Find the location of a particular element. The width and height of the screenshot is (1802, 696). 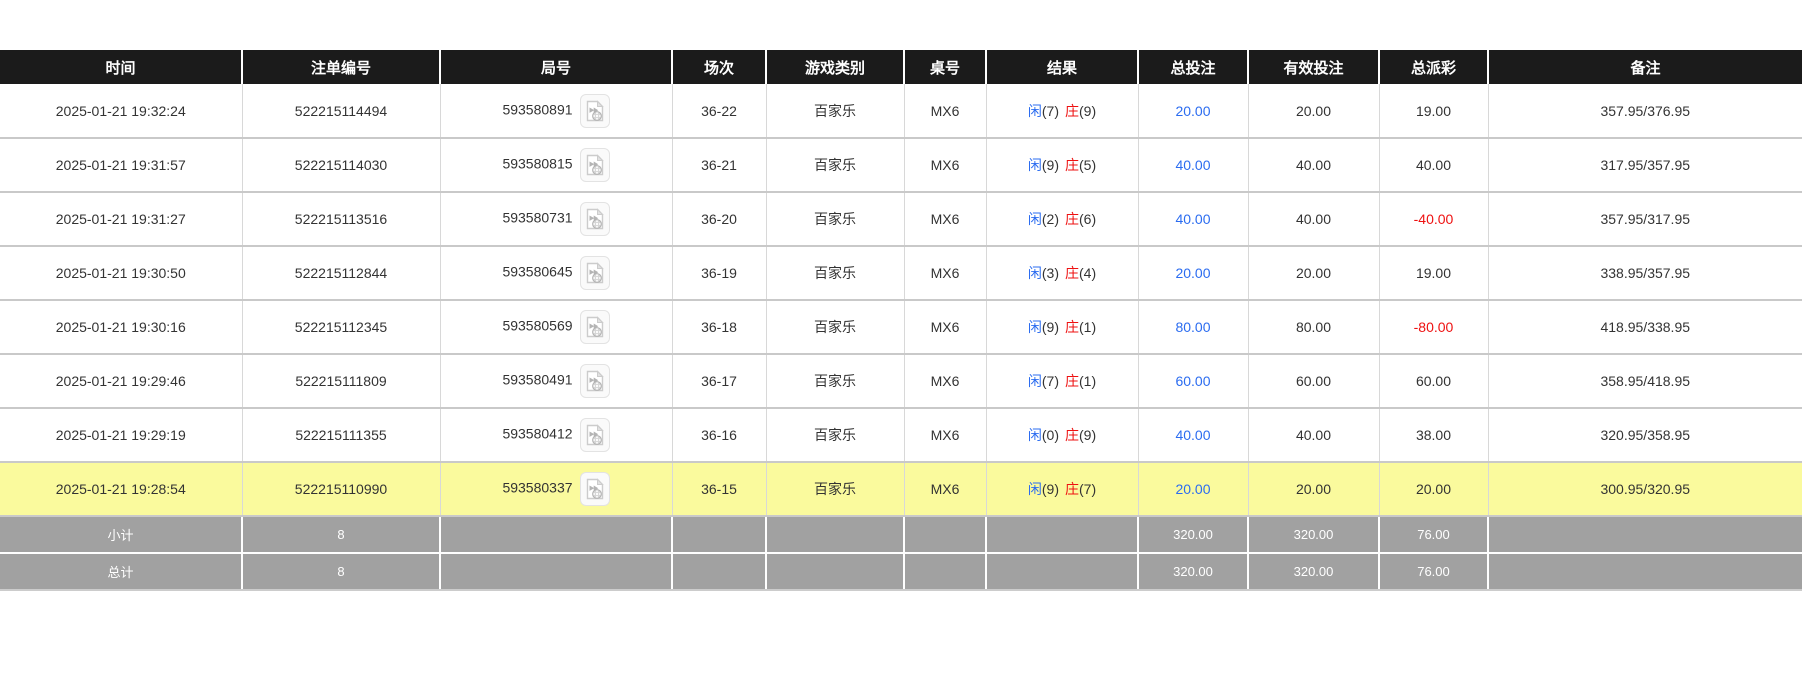

cell-round-id: 593580337 is located at coordinates (556, 489).